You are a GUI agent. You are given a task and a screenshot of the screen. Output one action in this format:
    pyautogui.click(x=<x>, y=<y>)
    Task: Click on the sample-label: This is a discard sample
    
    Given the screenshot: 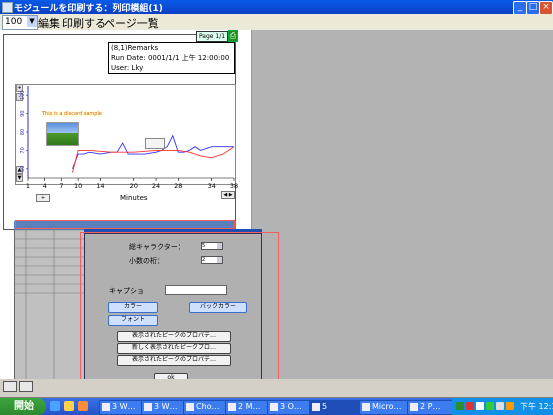 What is the action you would take?
    pyautogui.click(x=72, y=114)
    